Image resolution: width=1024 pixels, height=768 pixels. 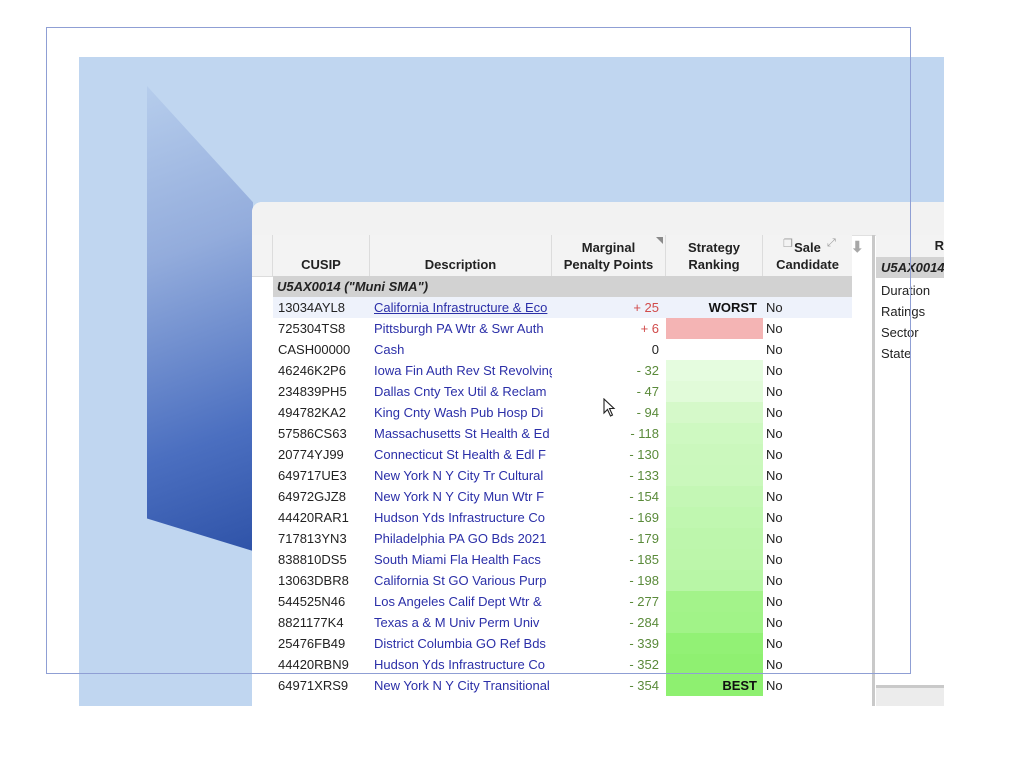 I want to click on side-item-state: State, so click(x=896, y=353).